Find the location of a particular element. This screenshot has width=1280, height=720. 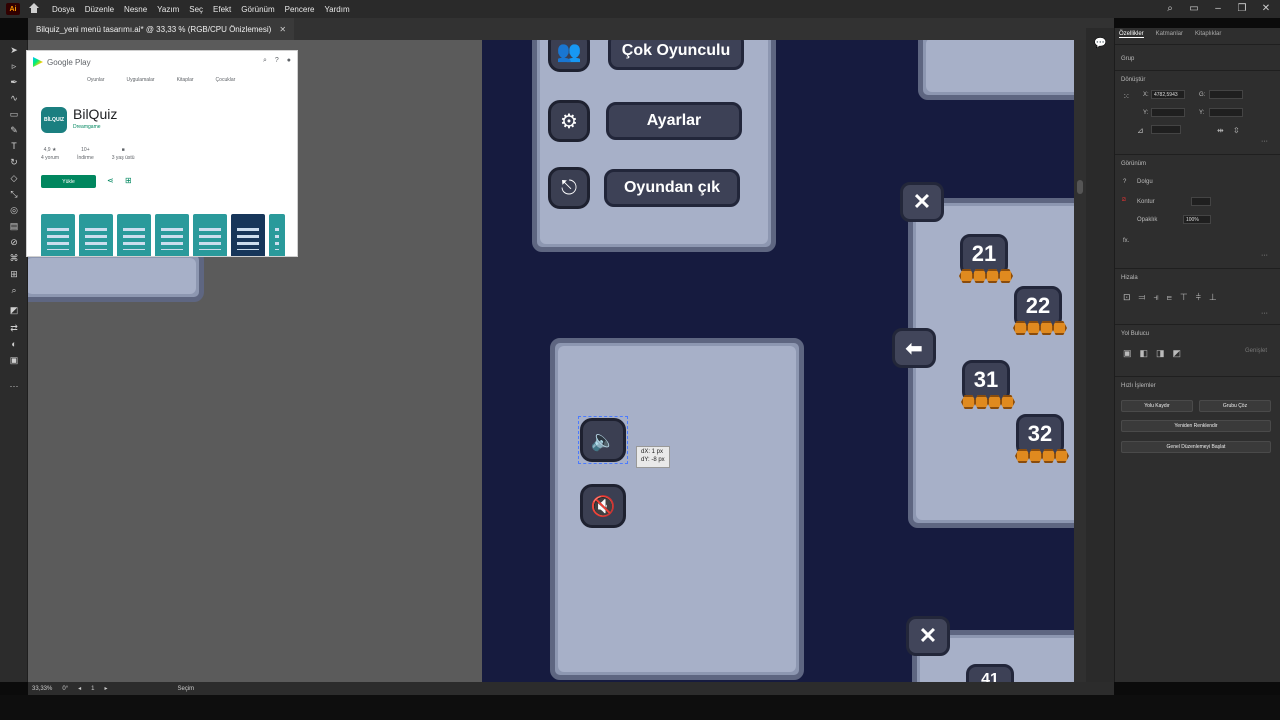

appearance-more-icon: ··· is located at coordinates (1264, 255).